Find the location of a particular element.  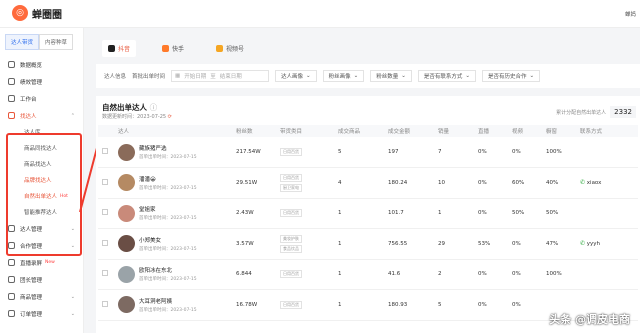

dropdown-talent-profile: 达人画像 ⌄ is located at coordinates (296, 76).